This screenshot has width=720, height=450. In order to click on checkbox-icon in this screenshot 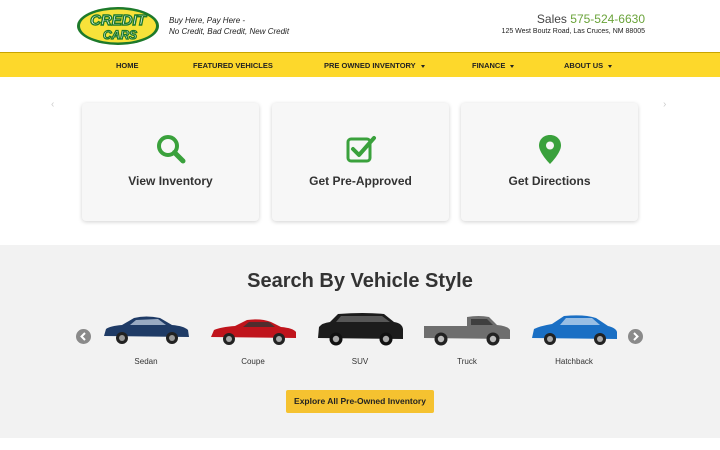, I will do `click(360, 149)`.